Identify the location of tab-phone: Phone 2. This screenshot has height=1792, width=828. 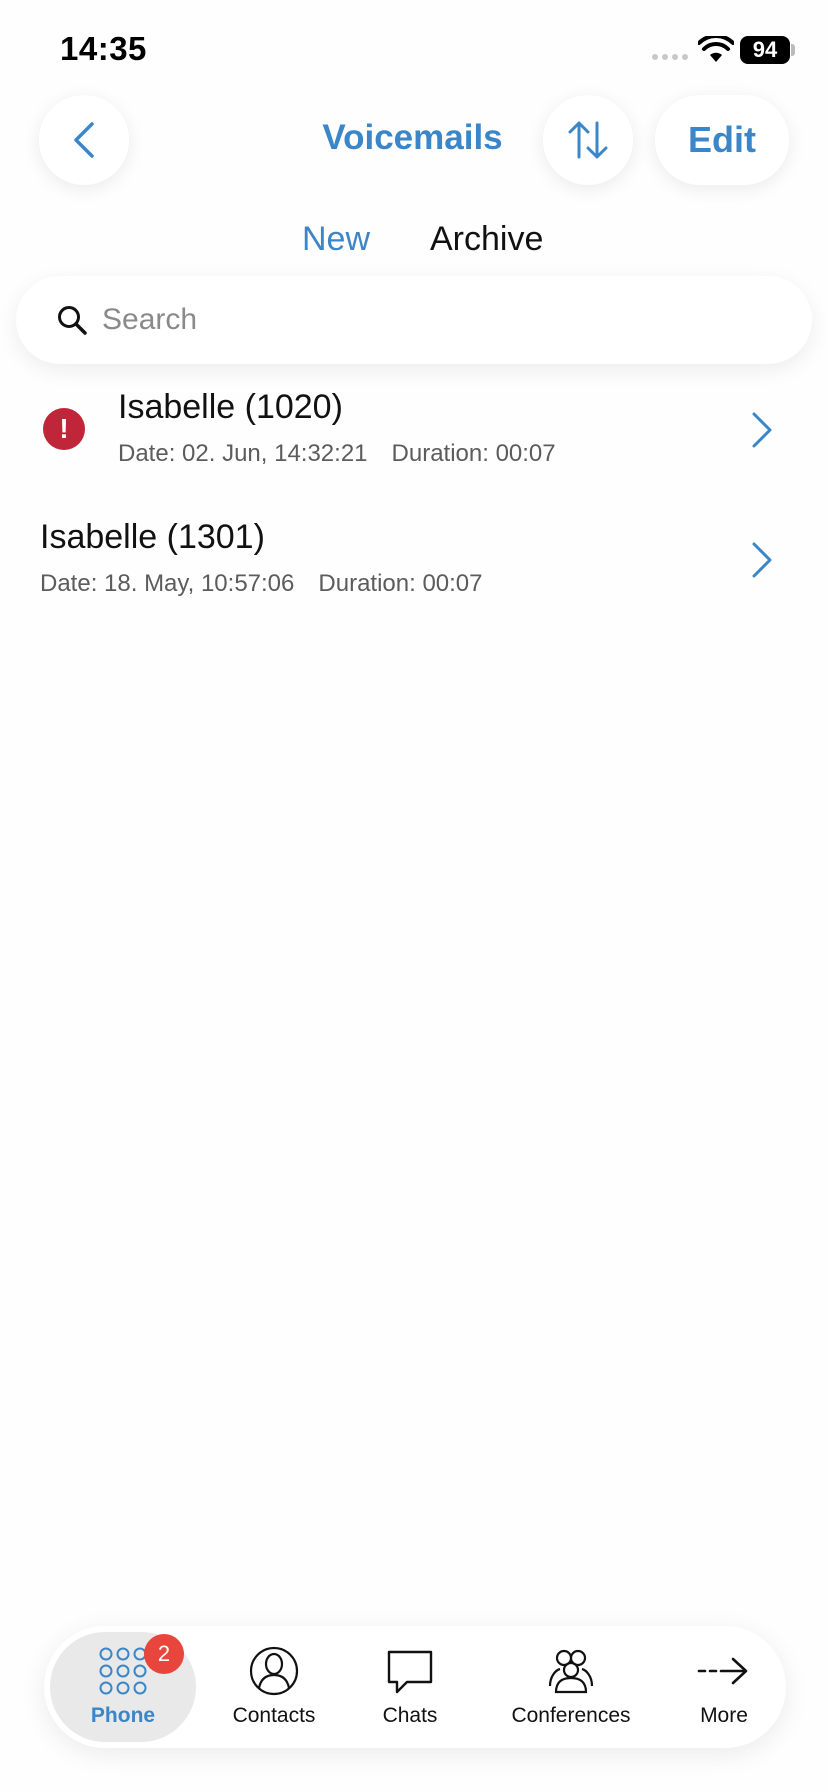
(123, 1687).